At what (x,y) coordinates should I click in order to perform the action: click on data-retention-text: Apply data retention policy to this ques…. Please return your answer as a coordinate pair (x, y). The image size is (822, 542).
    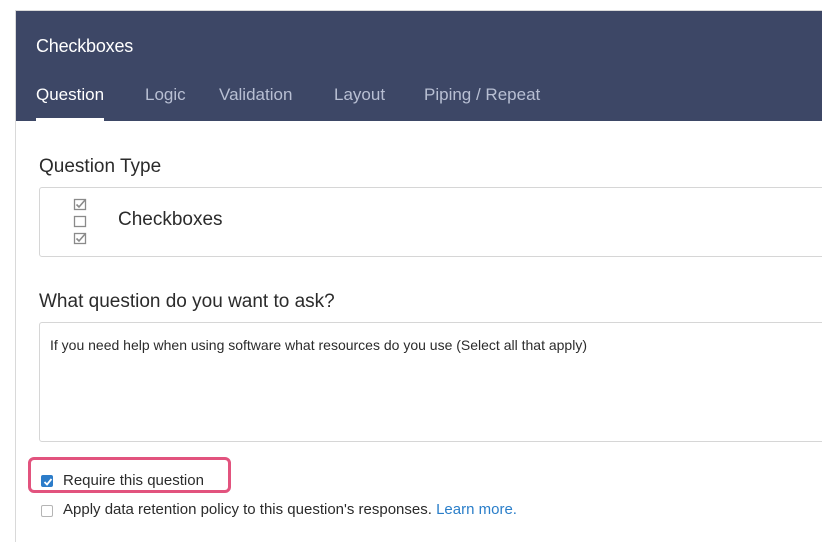
    Looking at the image, I should click on (290, 509).